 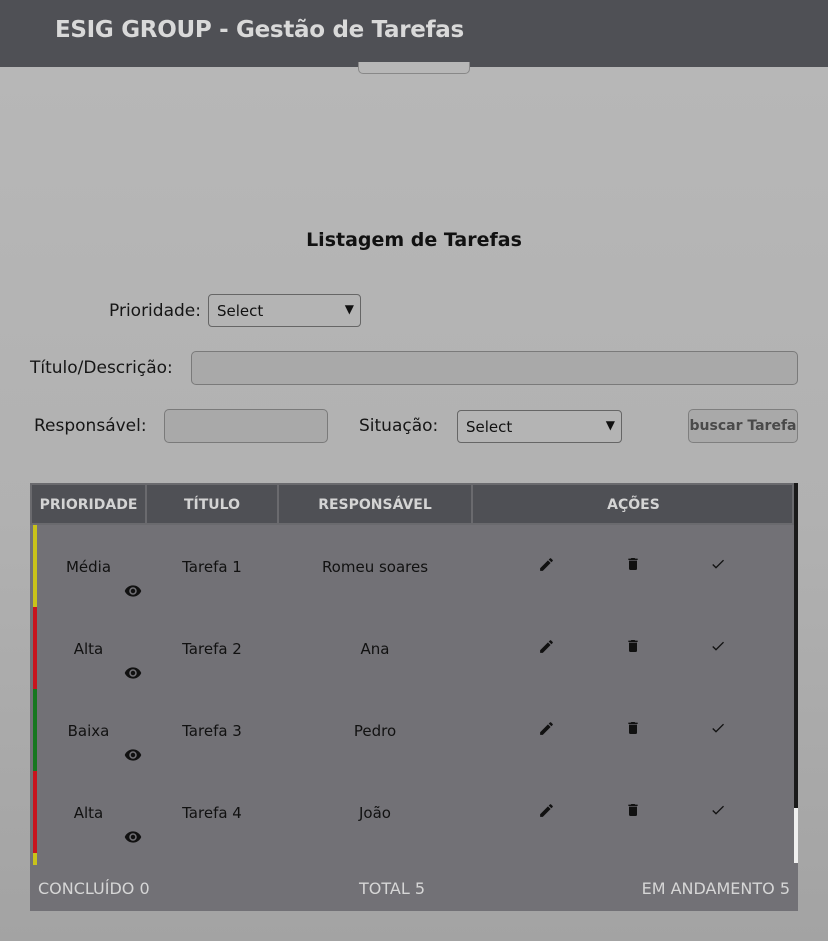 I want to click on table-header: PRIORIDADE TÍTULO RESPONSÁVEL AÇÕES, so click(x=412, y=504).